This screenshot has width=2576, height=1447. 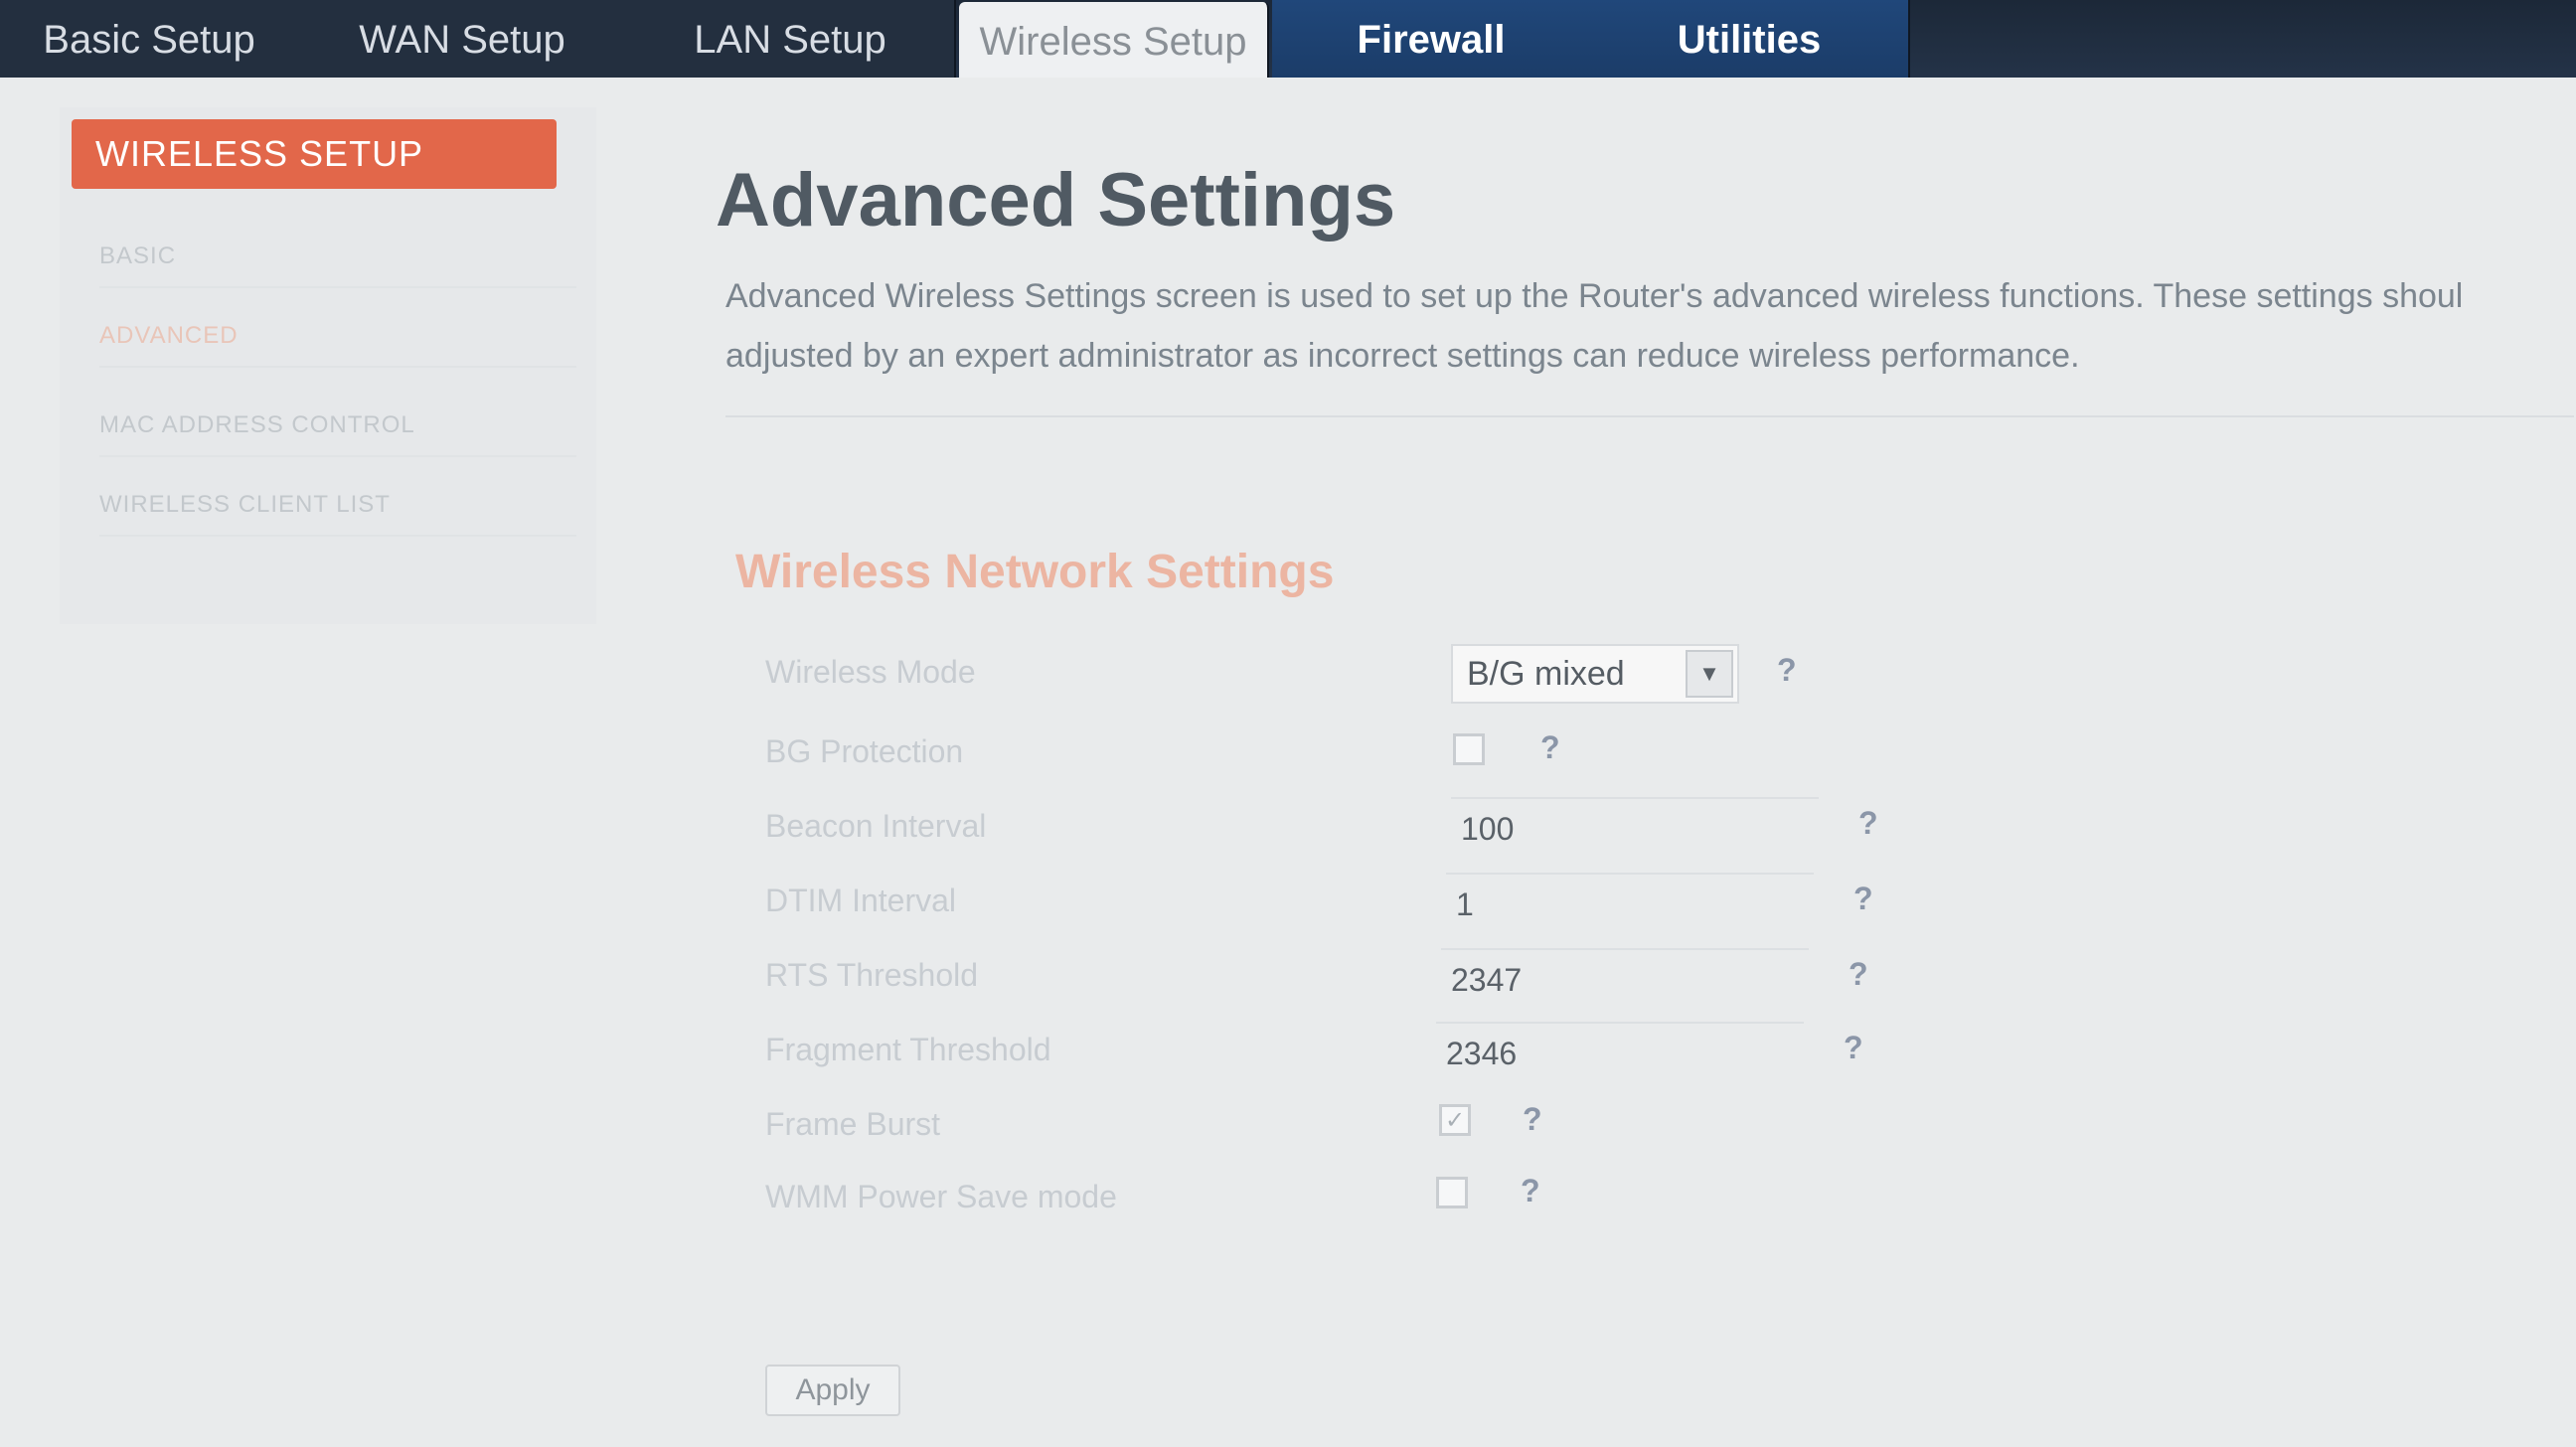 I want to click on rts-threshold-help-icon: ?, so click(x=1858, y=975).